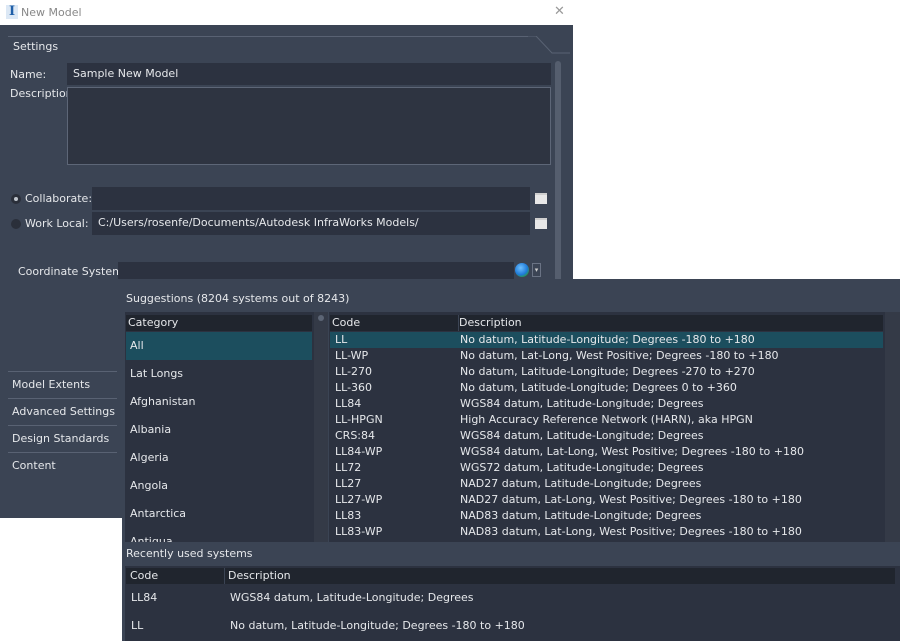 This screenshot has height=641, width=900. What do you see at coordinates (238, 298) in the screenshot?
I see `suggestions-title: Suggestions (8204 systems out of 8243)` at bounding box center [238, 298].